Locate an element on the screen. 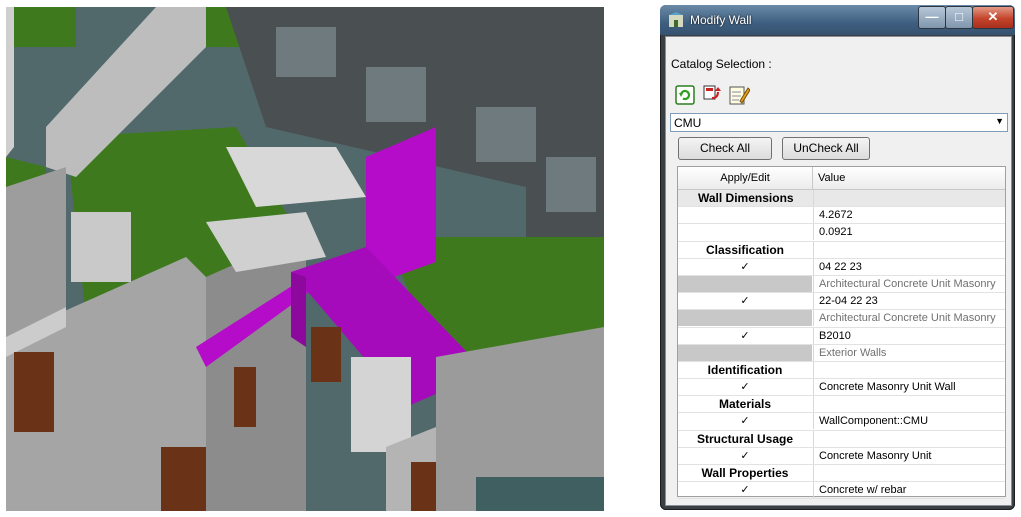 Image resolution: width=1021 pixels, height=517 pixels. row-value: 22-04 22 23 is located at coordinates (912, 301).